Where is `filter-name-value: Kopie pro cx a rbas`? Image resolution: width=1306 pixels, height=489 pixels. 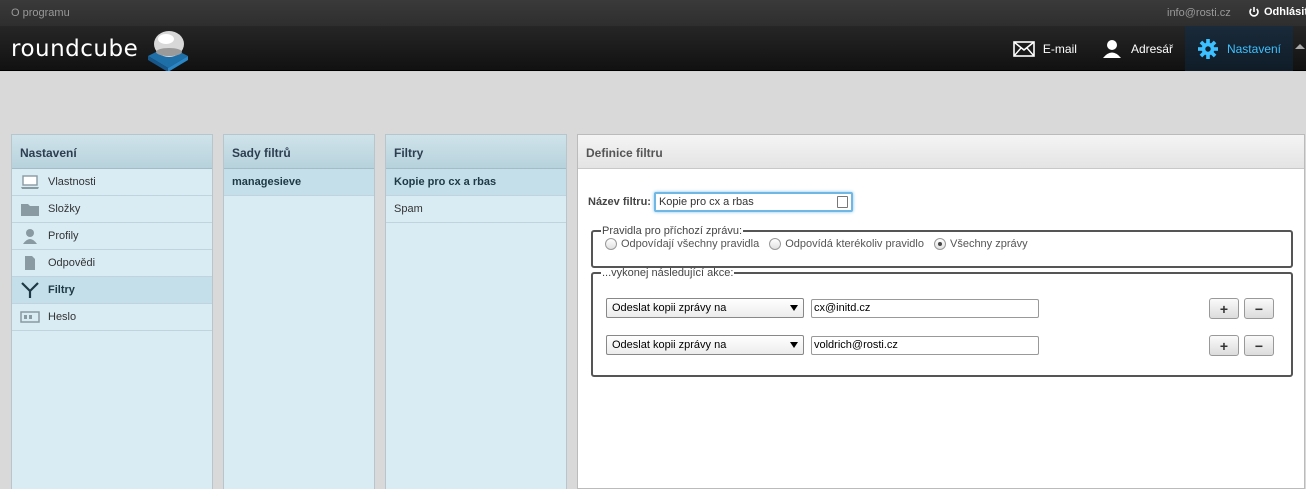
filter-name-value: Kopie pro cx a rbas is located at coordinates (706, 202).